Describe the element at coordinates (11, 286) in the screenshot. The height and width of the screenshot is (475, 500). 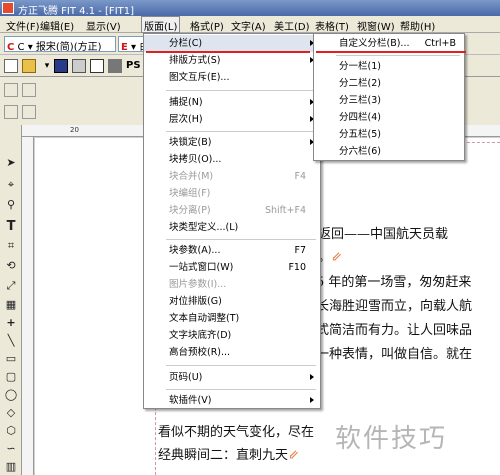
I see `transform-tool-icon: ⤢` at that location.